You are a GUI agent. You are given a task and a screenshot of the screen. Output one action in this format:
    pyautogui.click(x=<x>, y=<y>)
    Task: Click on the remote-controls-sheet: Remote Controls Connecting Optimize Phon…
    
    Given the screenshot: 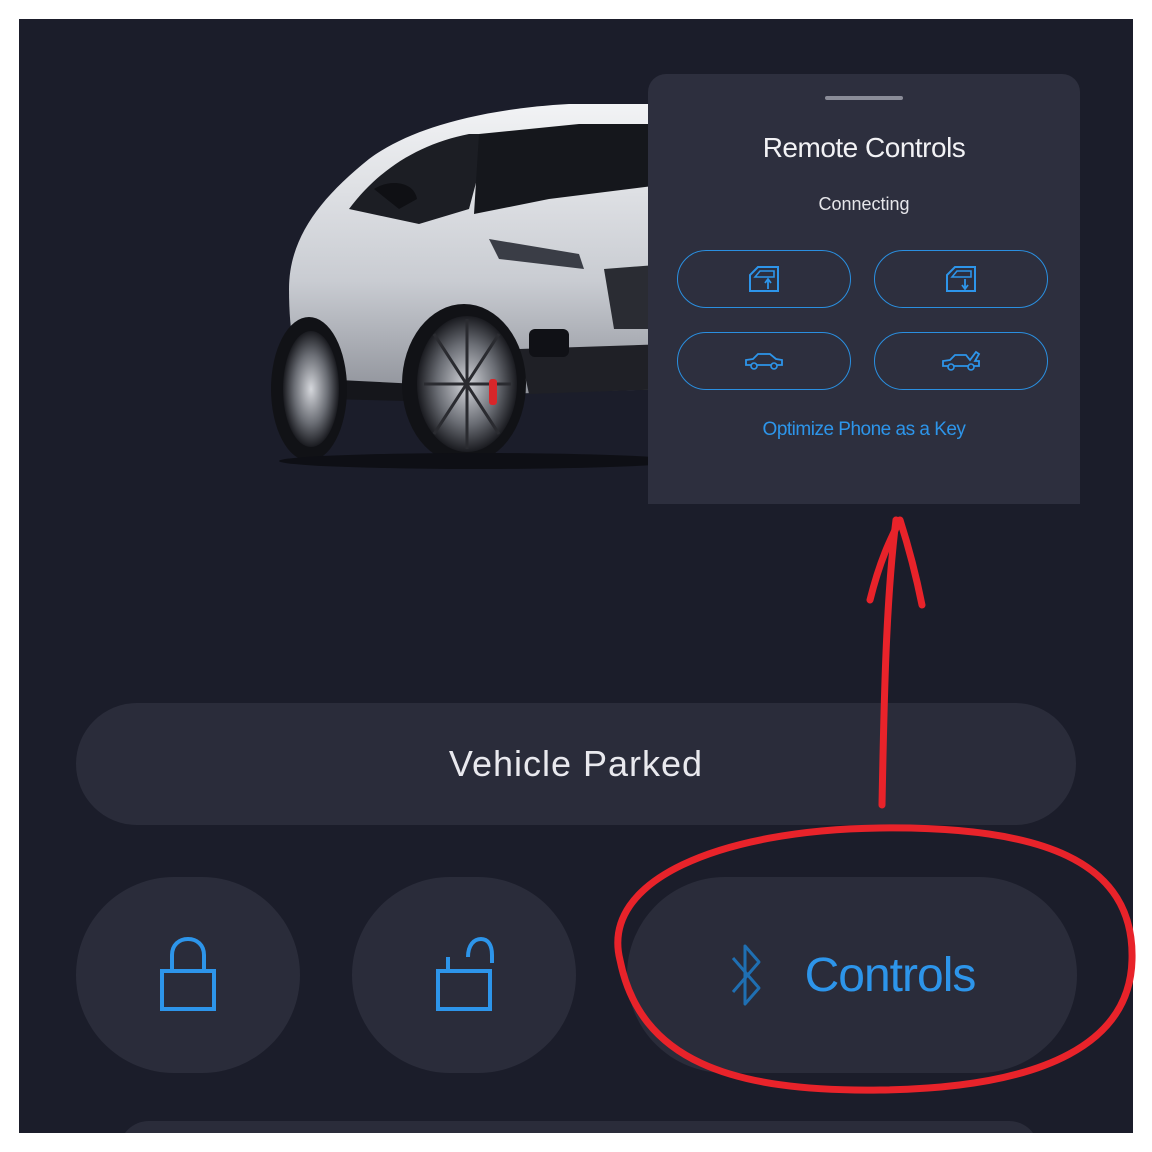 What is the action you would take?
    pyautogui.click(x=864, y=289)
    